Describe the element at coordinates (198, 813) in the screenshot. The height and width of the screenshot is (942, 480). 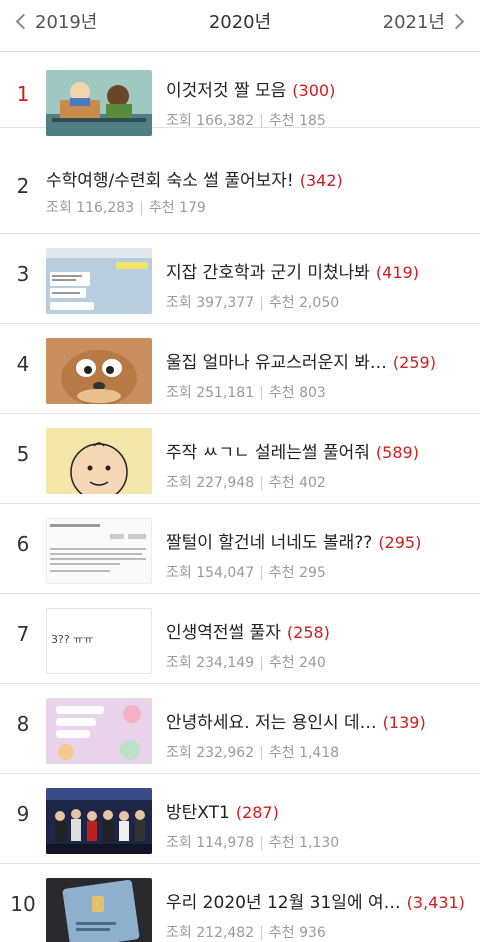
I see `post-title: 방탄XT1` at that location.